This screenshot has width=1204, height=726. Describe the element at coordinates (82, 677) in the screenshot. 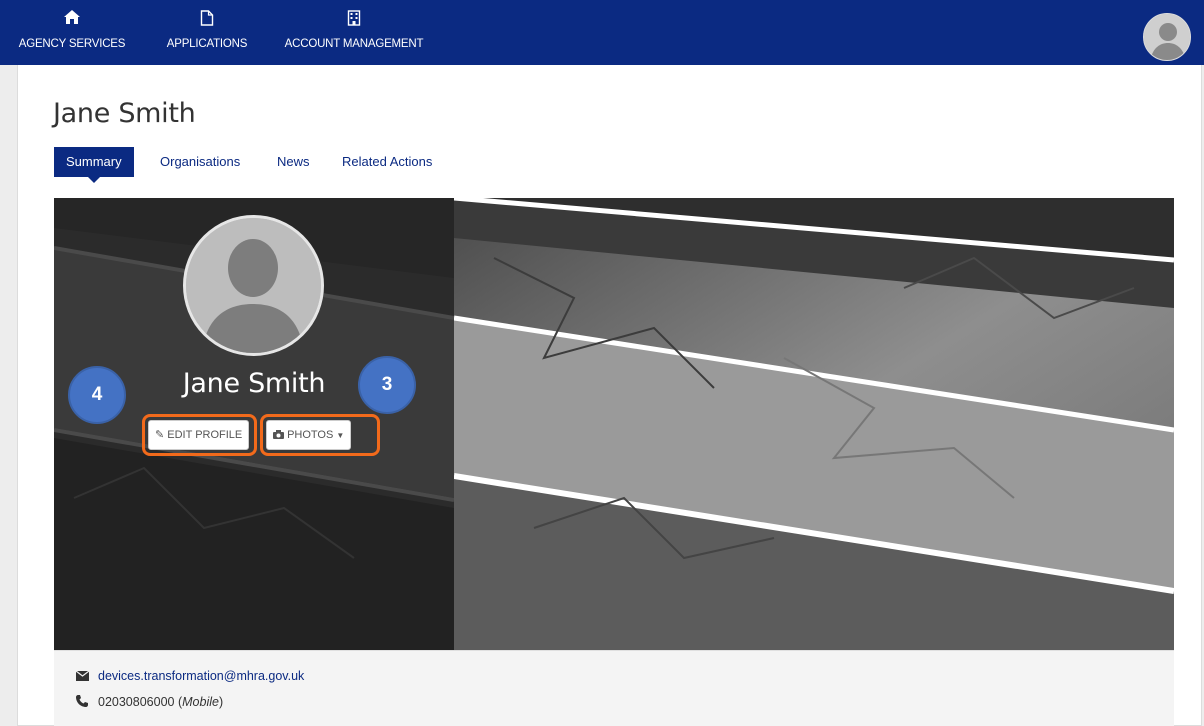

I see `envelope-icon` at that location.